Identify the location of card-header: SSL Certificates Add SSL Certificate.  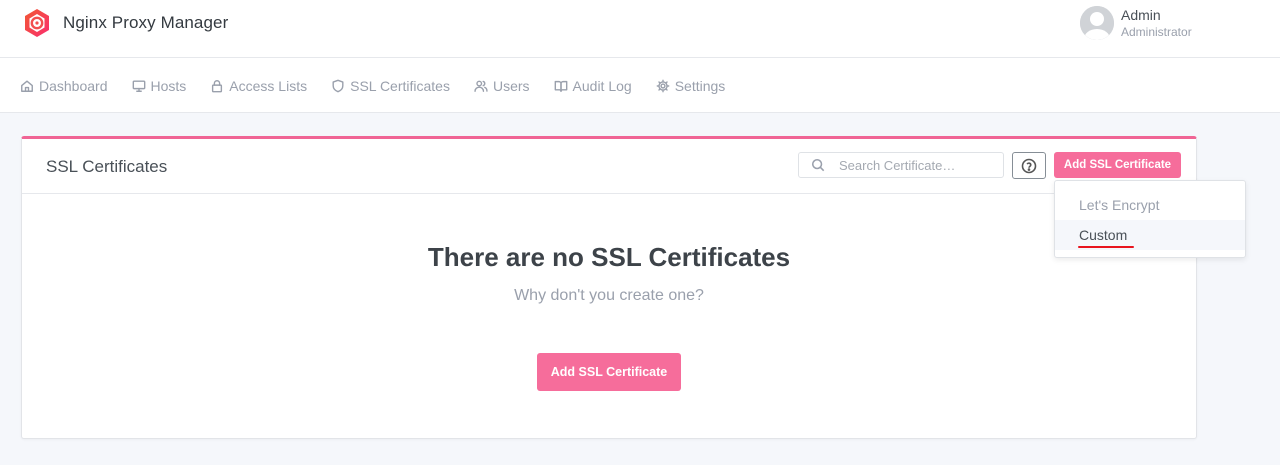
(609, 166).